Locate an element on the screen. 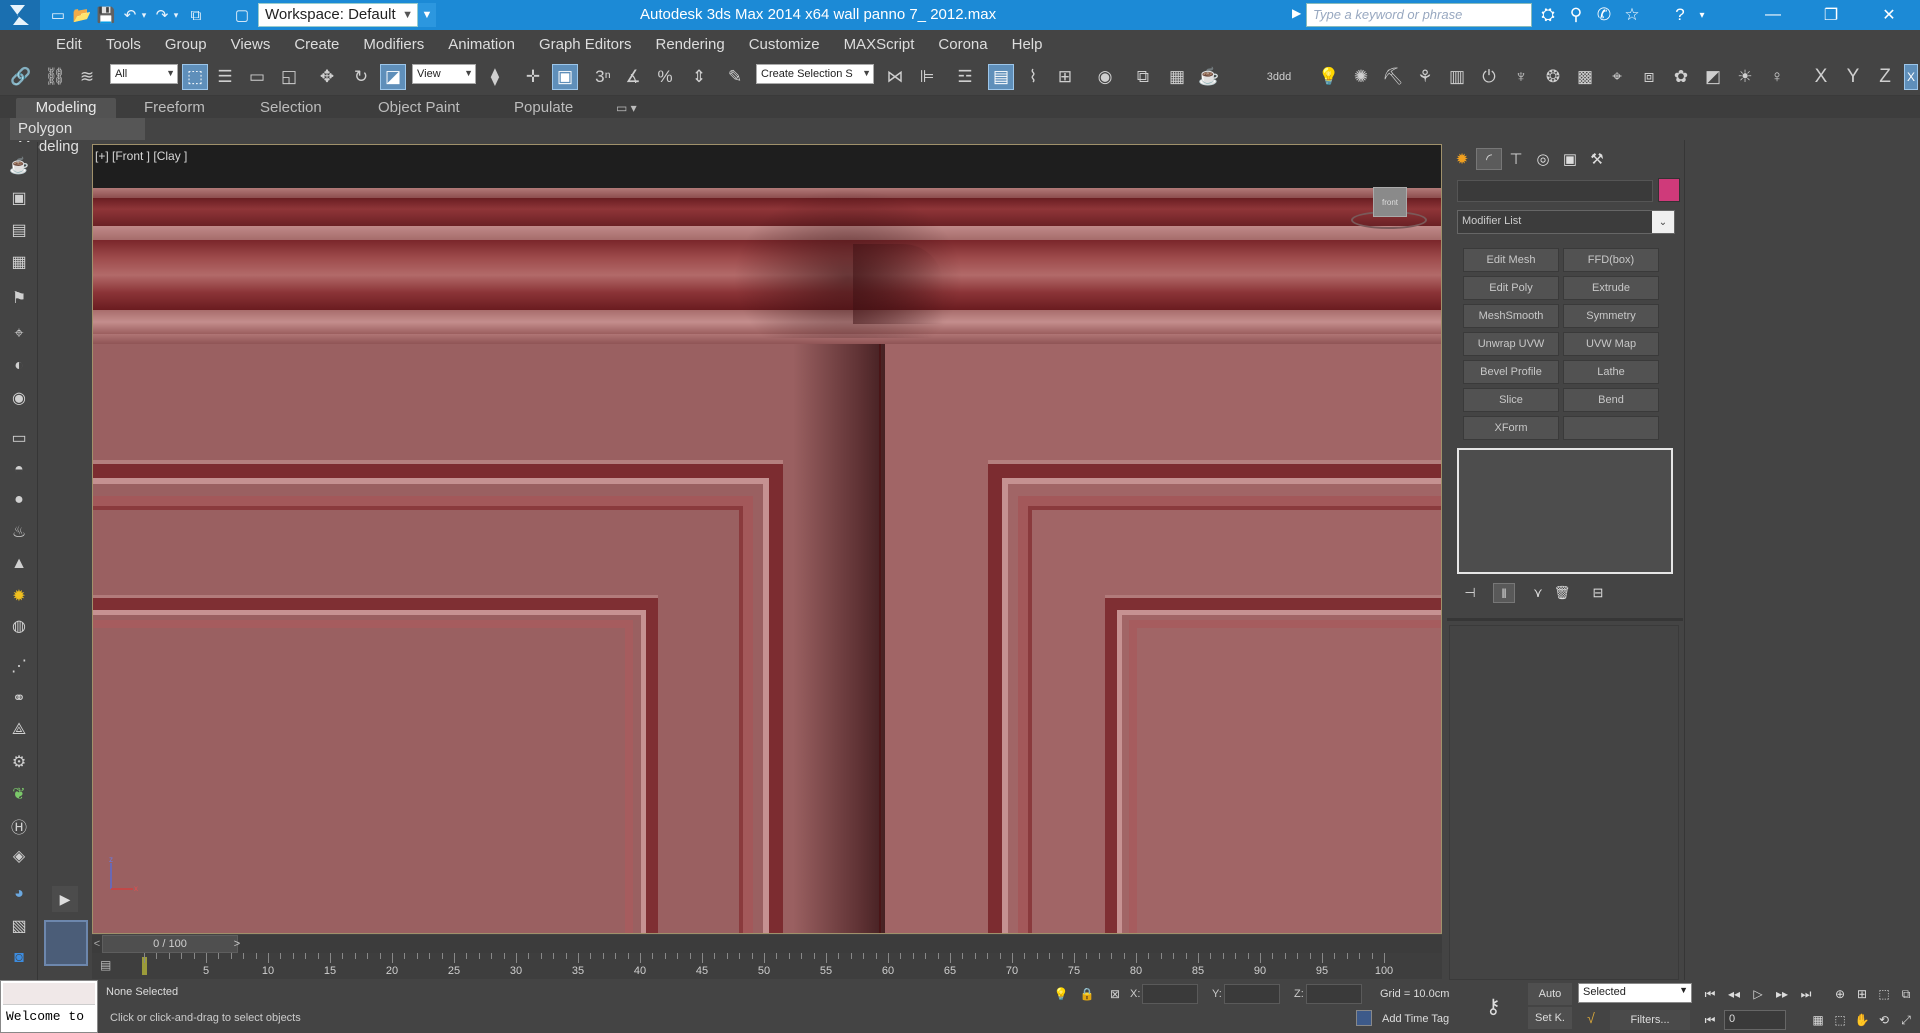 The height and width of the screenshot is (1033, 1920). unlink-icon: ⛓ is located at coordinates (55, 77).